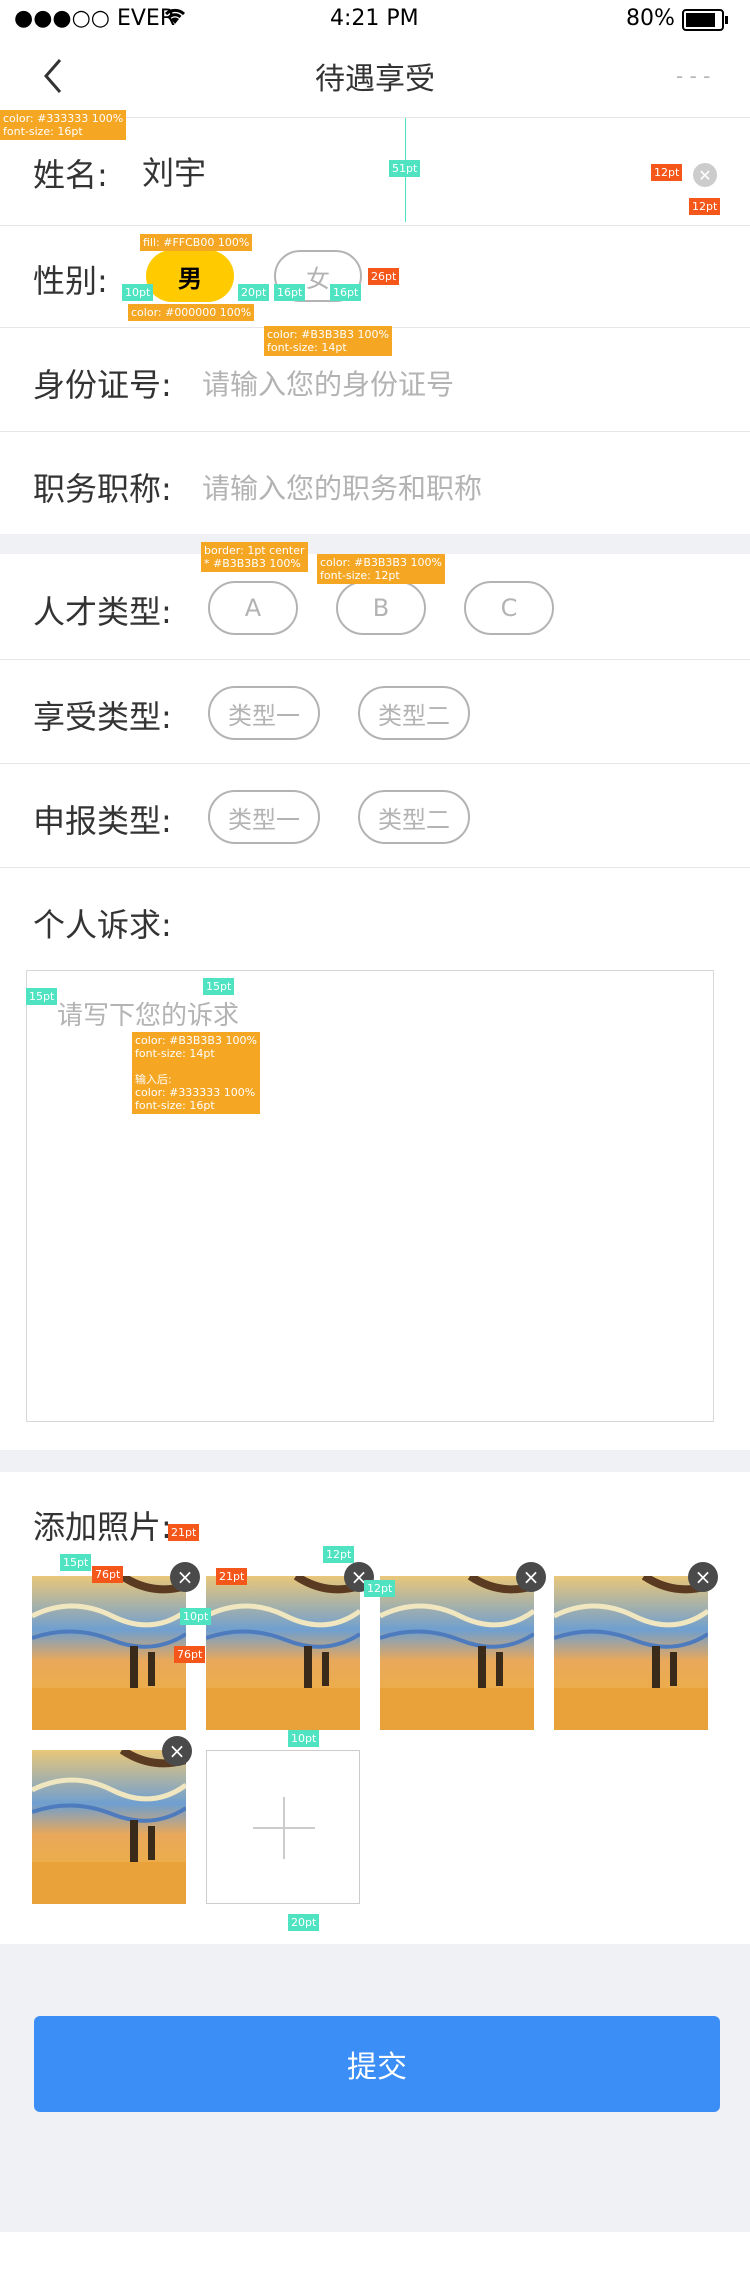 Image resolution: width=750 pixels, height=2296 pixels. What do you see at coordinates (95, 18) in the screenshot?
I see `carrier-label: ●●●○○ EVER` at bounding box center [95, 18].